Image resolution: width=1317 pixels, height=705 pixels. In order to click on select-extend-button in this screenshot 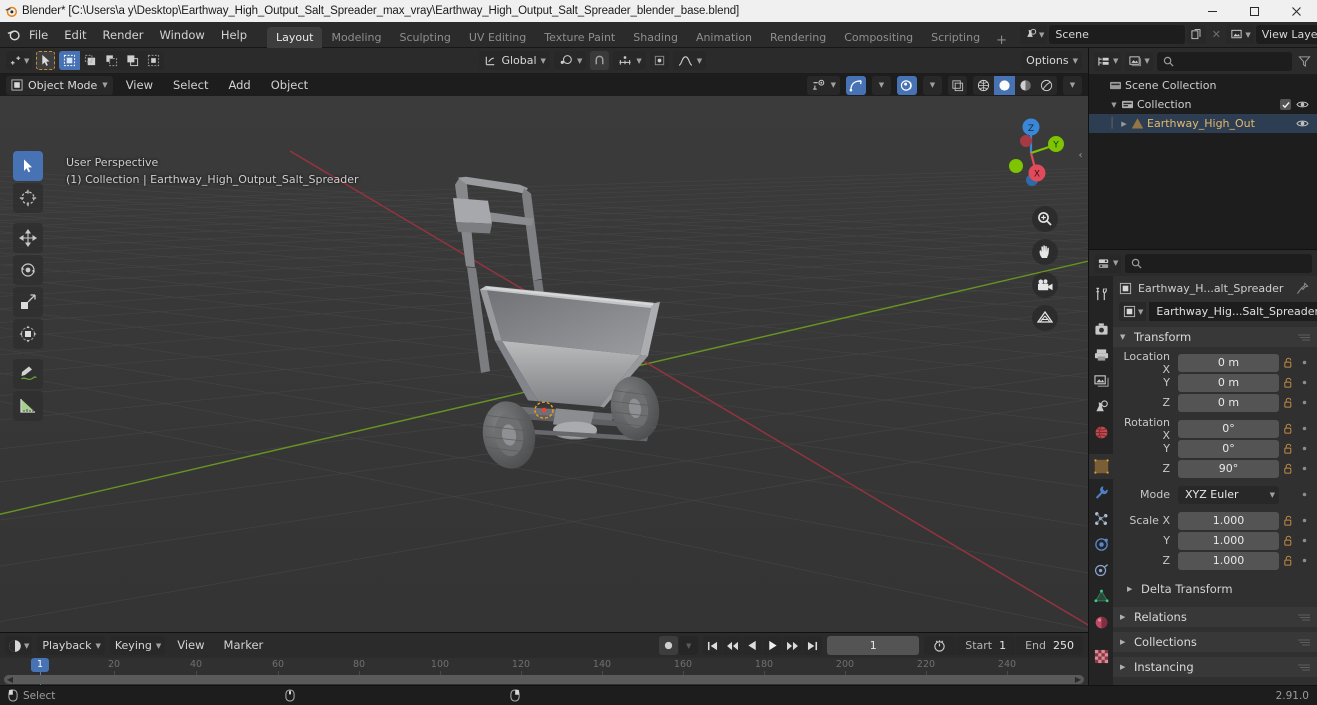, I will do `click(90, 60)`.